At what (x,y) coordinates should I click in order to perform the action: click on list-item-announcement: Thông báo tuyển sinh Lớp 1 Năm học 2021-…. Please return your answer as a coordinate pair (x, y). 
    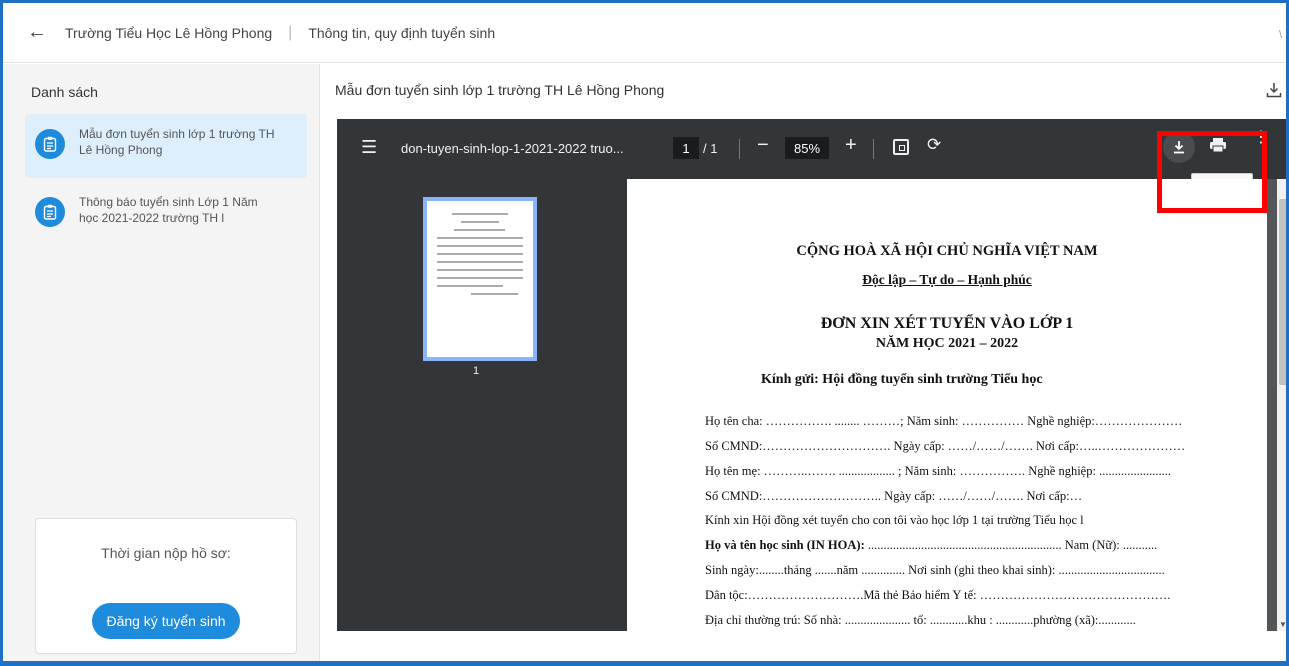
    Looking at the image, I should click on (166, 214).